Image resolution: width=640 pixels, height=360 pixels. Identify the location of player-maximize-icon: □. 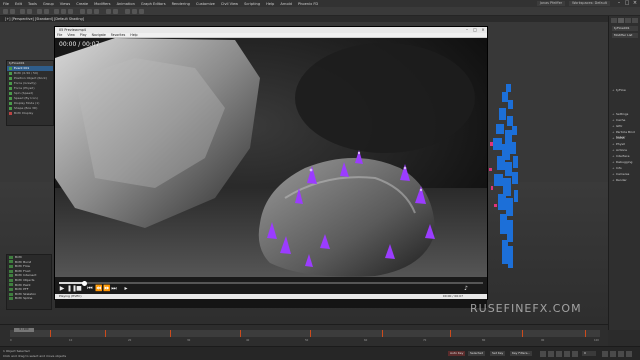
(475, 30).